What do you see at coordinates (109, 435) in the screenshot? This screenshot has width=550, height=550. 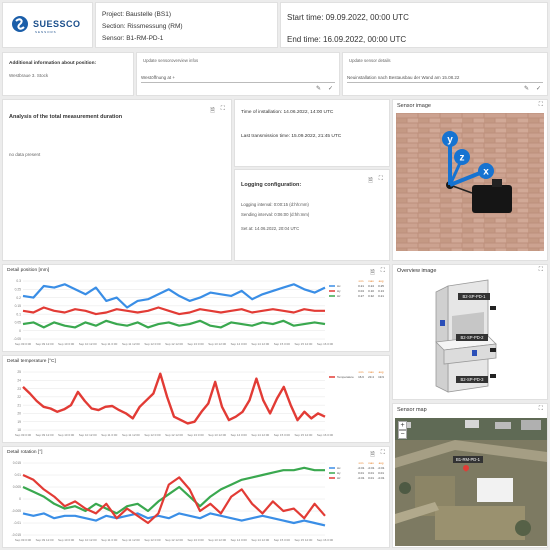 I see `x-tick-label: Sep 11 0:00` at bounding box center [109, 435].